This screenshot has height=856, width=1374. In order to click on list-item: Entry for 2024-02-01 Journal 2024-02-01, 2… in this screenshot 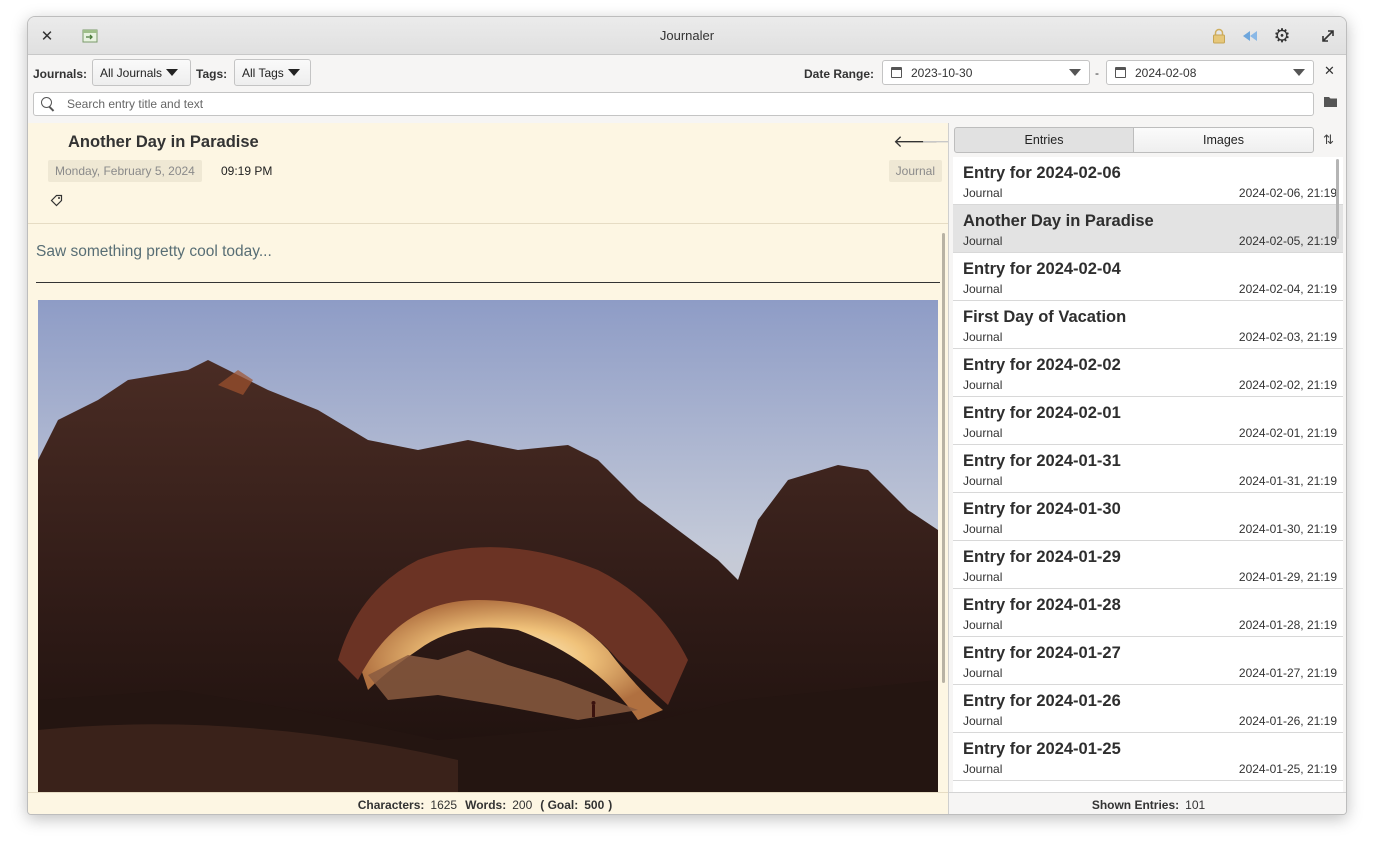, I will do `click(1148, 421)`.